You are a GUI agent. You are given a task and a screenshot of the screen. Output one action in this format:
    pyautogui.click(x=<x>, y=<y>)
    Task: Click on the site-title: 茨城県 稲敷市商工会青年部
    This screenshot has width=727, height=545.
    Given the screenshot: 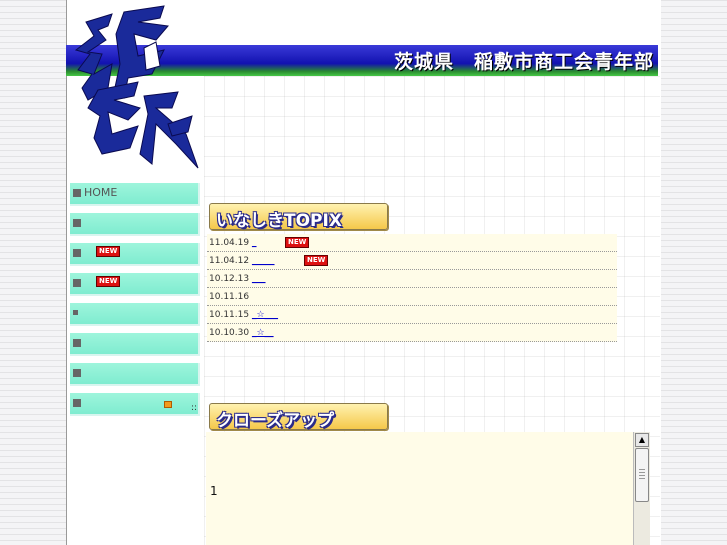 What is the action you would take?
    pyautogui.click(x=523, y=62)
    